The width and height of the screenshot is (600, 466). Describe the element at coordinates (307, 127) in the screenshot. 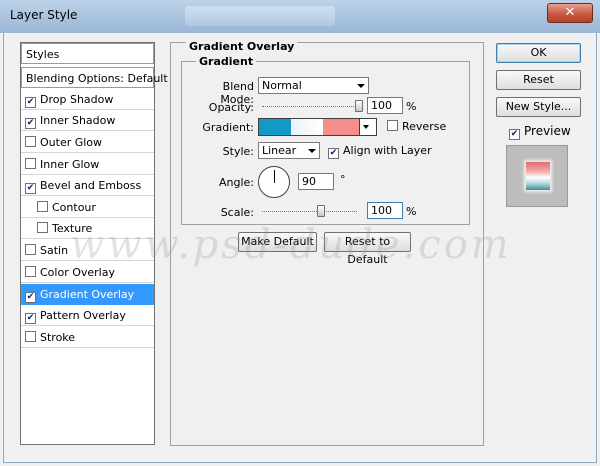

I see `gradient-stop-white` at that location.